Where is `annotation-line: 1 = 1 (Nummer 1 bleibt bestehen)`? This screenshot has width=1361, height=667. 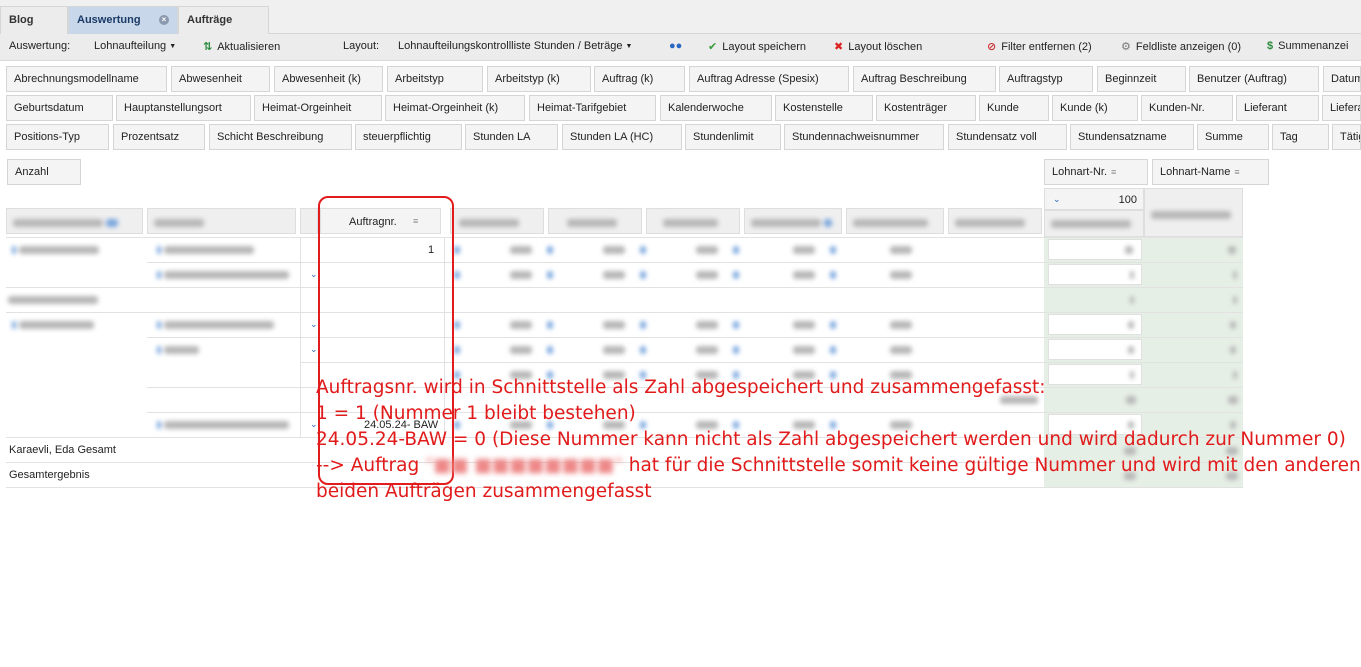
annotation-line: 1 = 1 (Nummer 1 bleibt bestehen) is located at coordinates (476, 413).